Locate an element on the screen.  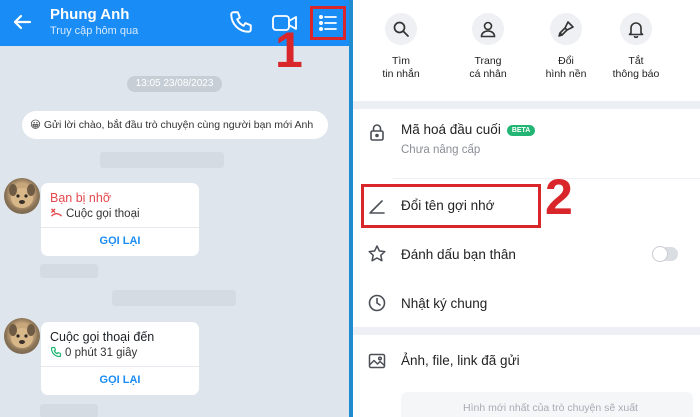
clock-icon is located at coordinates (377, 303).